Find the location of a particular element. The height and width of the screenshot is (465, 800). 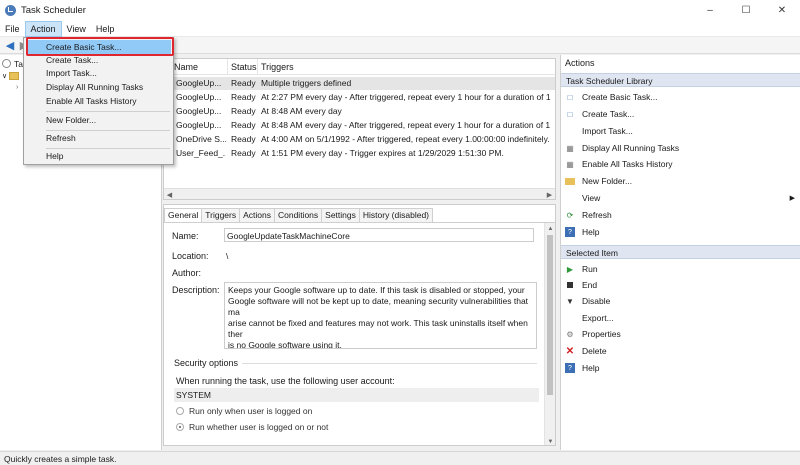

description-label: Description: is located at coordinates (196, 290).